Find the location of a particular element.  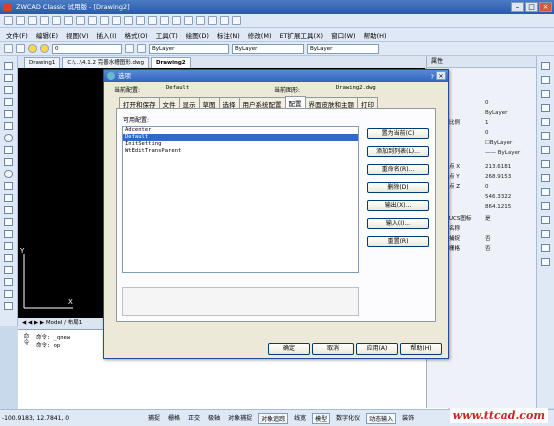

profile-item: Adcenter is located at coordinates (240, 130).